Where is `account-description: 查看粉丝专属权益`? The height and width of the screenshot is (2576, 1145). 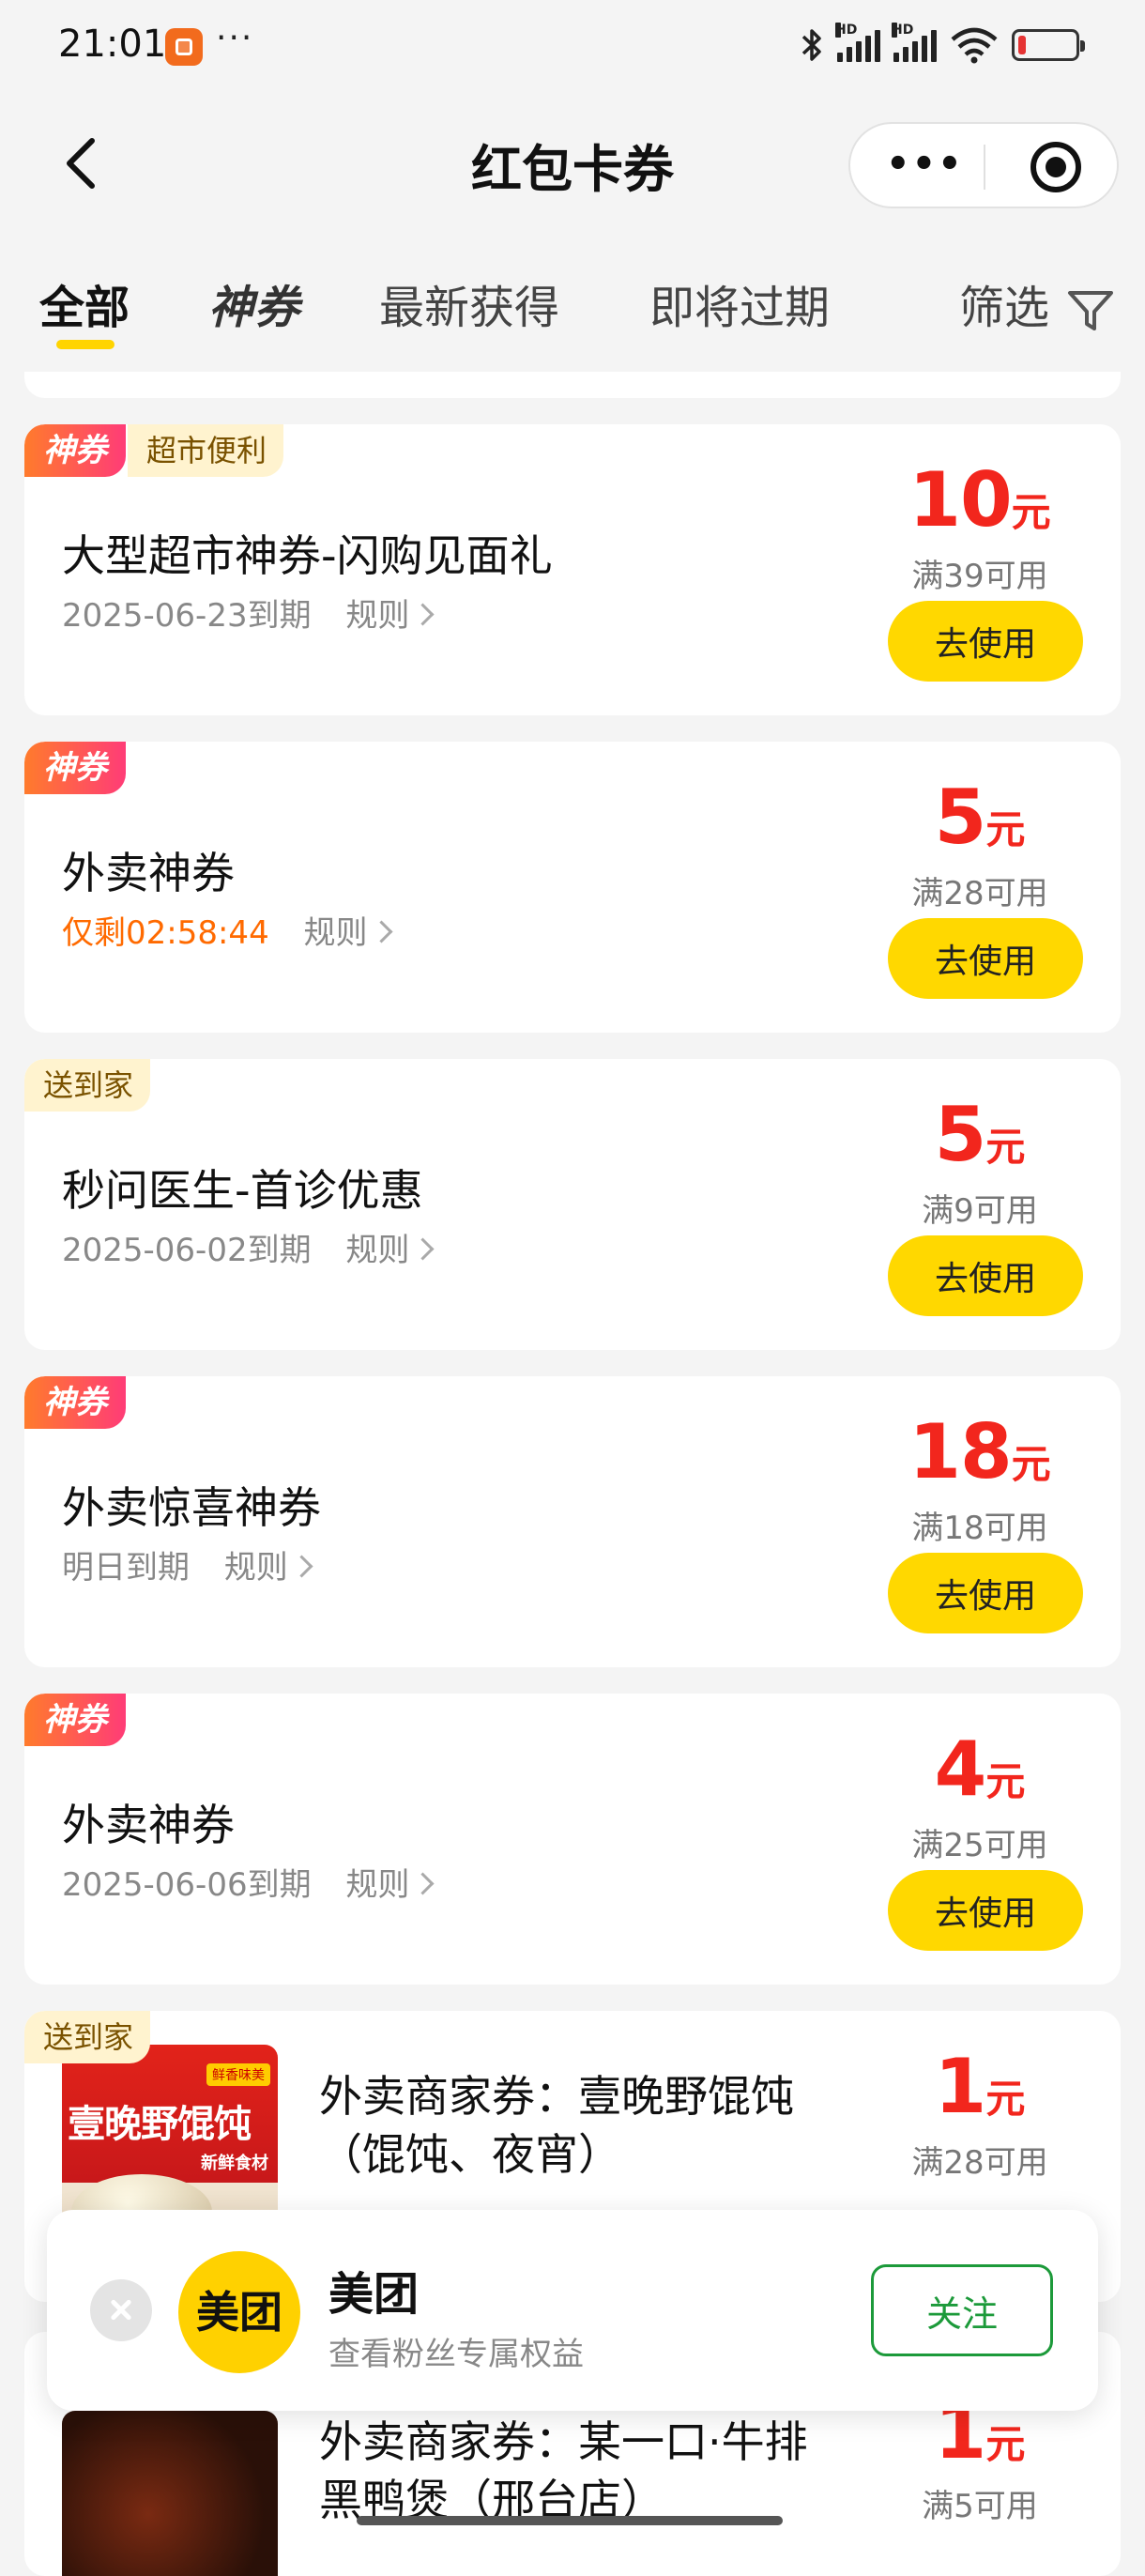 account-description: 查看粉丝专属权益 is located at coordinates (456, 2354).